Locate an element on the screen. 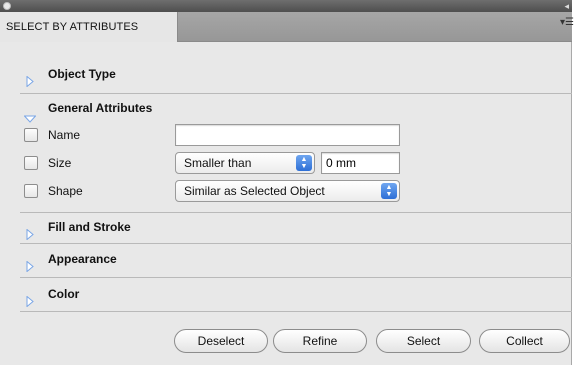  close-icon is located at coordinates (7, 6).